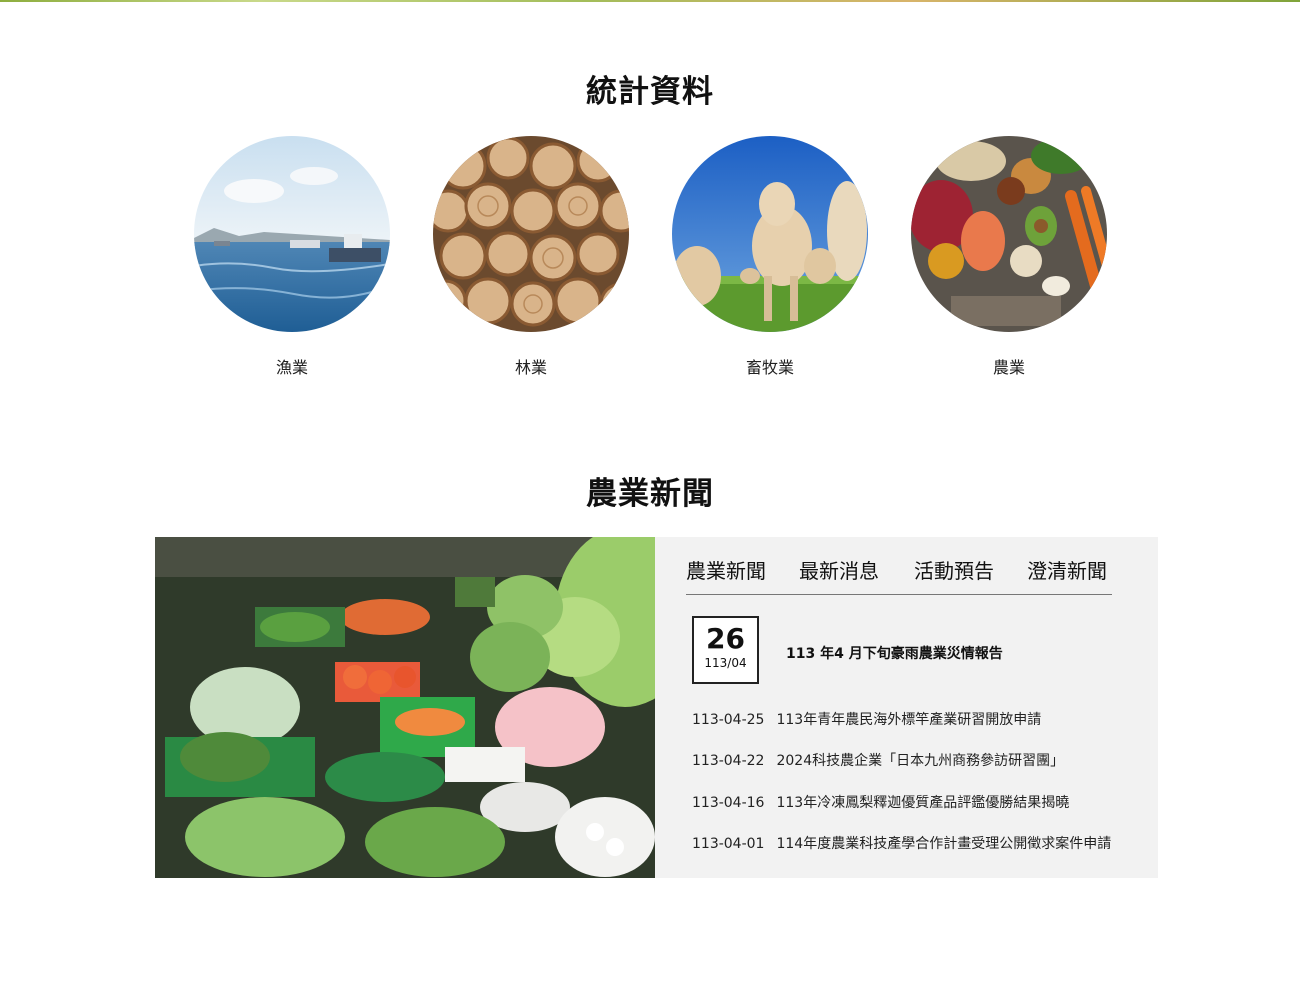  Describe the element at coordinates (1009, 234) in the screenshot. I see `agriculture-photo` at that location.